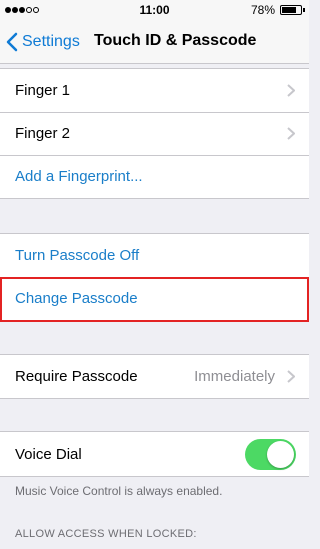  Describe the element at coordinates (76, 298) in the screenshot. I see `change-passcode-label: Change Passcode` at that location.